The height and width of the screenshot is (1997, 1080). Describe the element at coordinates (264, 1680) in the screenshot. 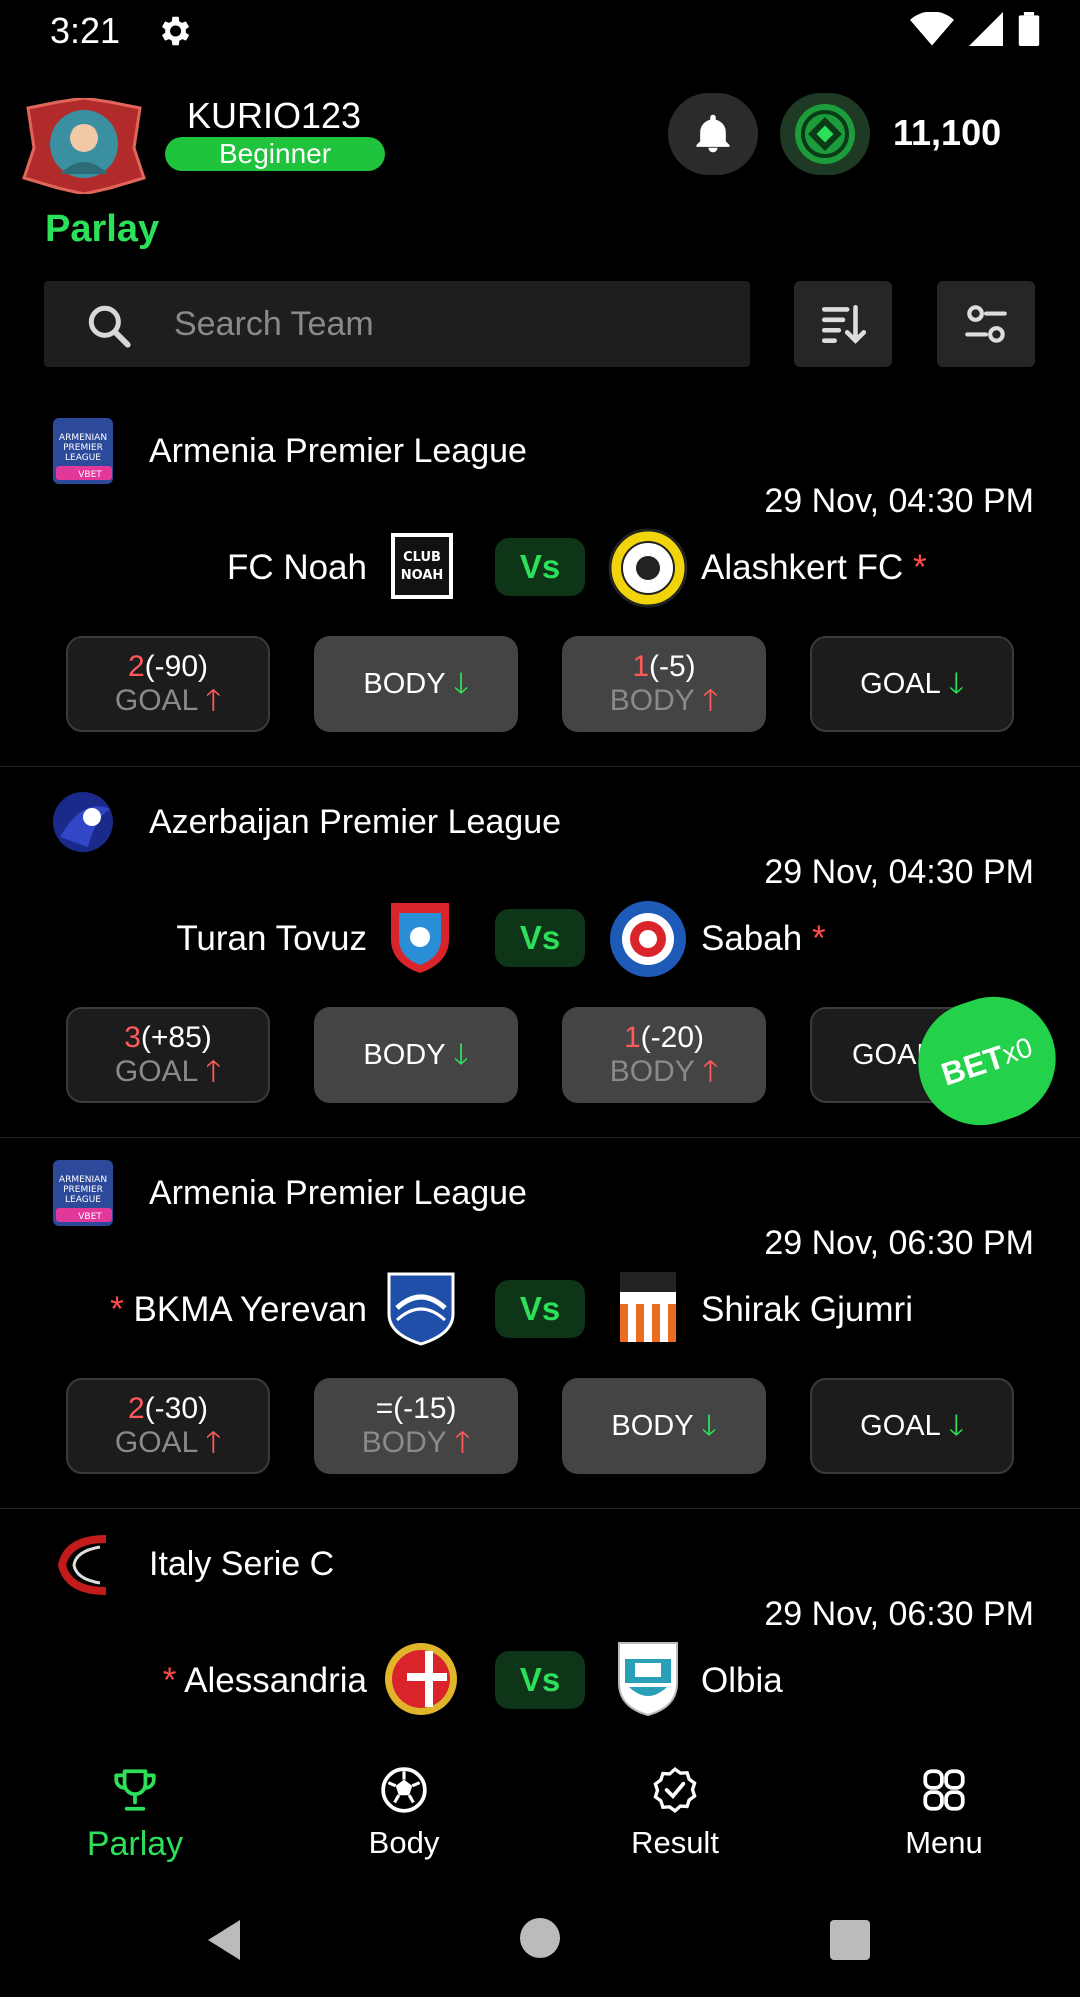

I see `home-team: * Alessandria` at that location.